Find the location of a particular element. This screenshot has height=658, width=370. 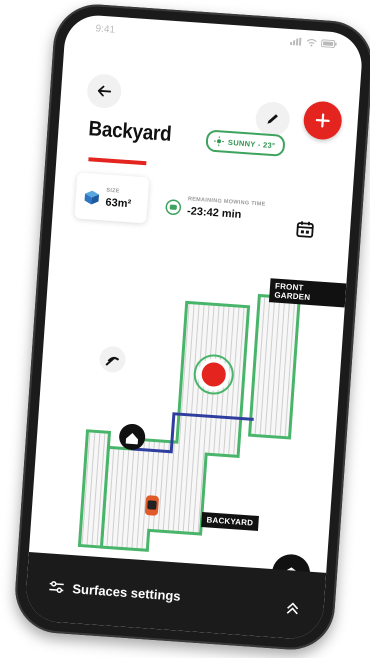

back-arrow-icon is located at coordinates (104, 91).